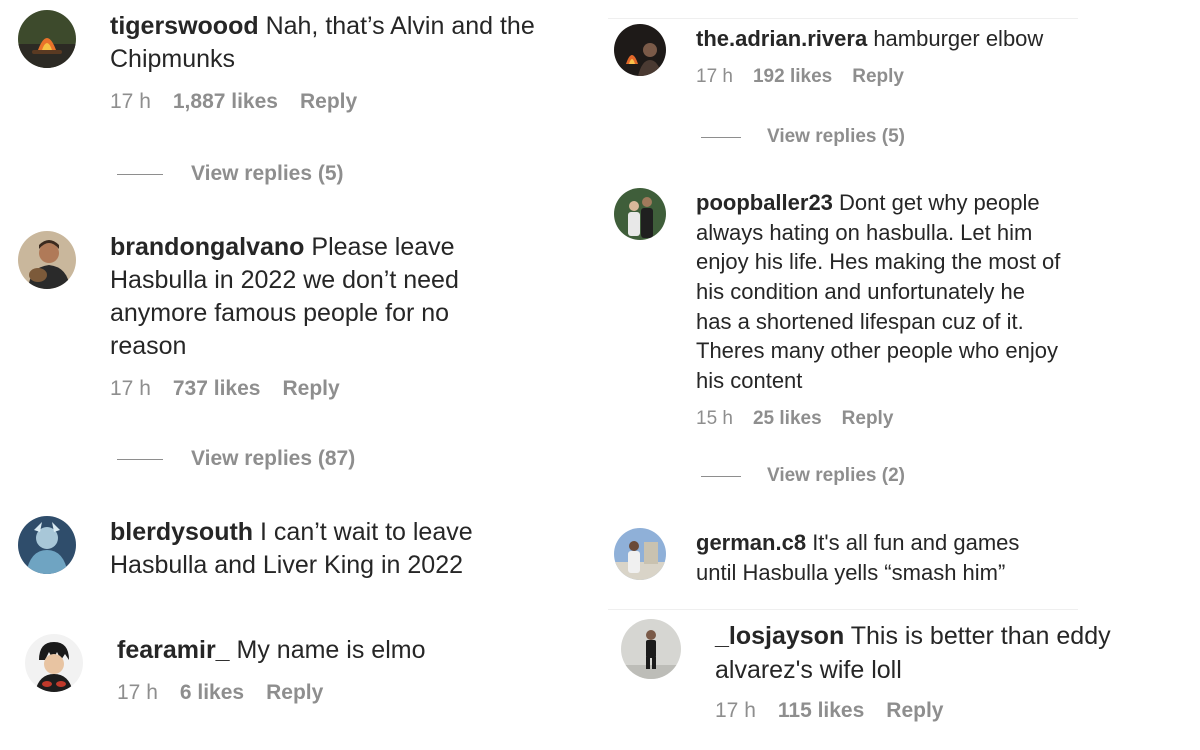 The width and height of the screenshot is (1200, 750). I want to click on comment-likes: 737 likes, so click(217, 389).